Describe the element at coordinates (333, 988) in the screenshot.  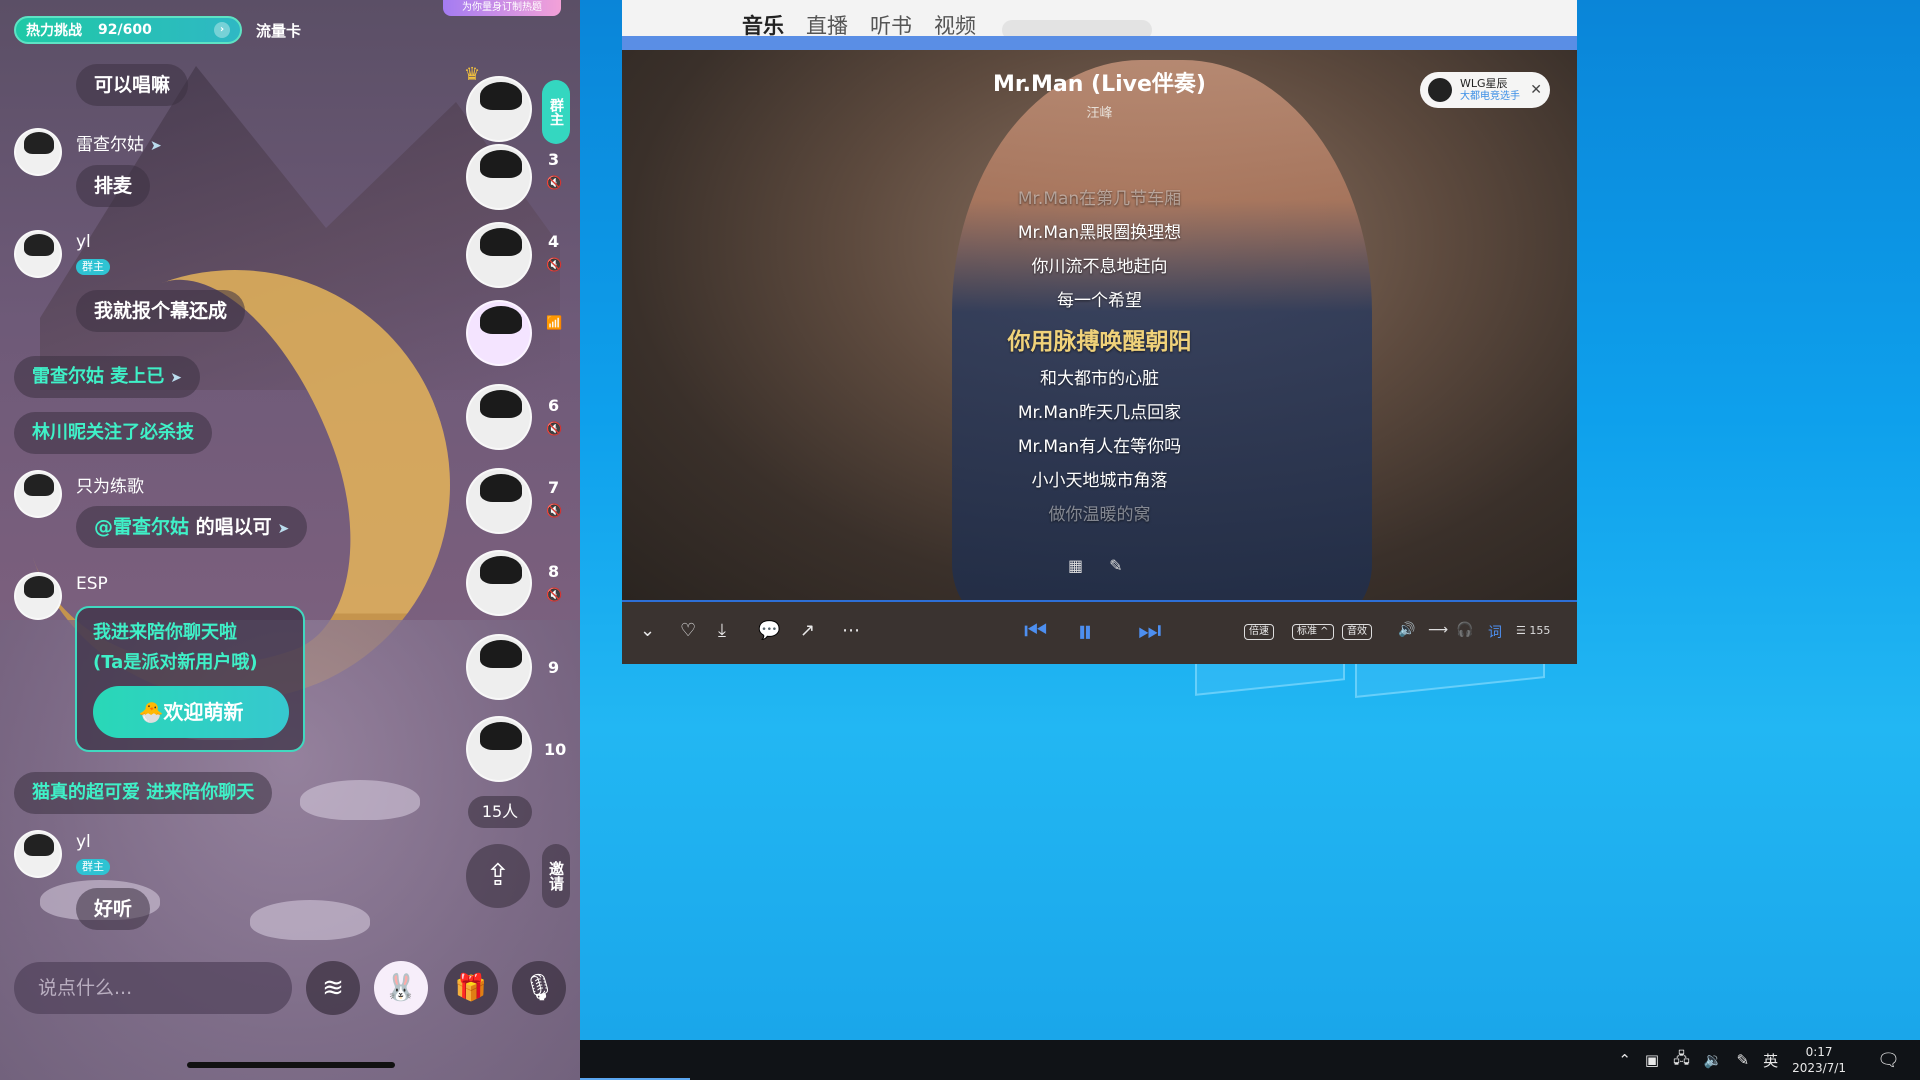
I see `layers-button: ≋` at that location.